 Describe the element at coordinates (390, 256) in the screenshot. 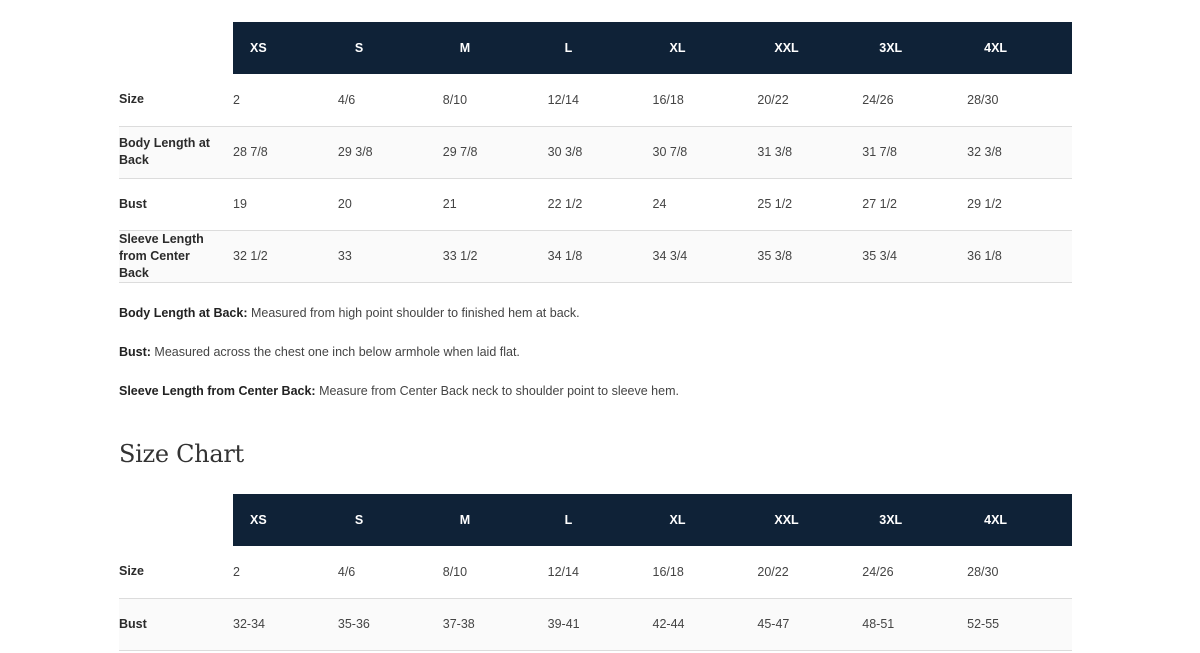

I see `table-cell: 33` at that location.